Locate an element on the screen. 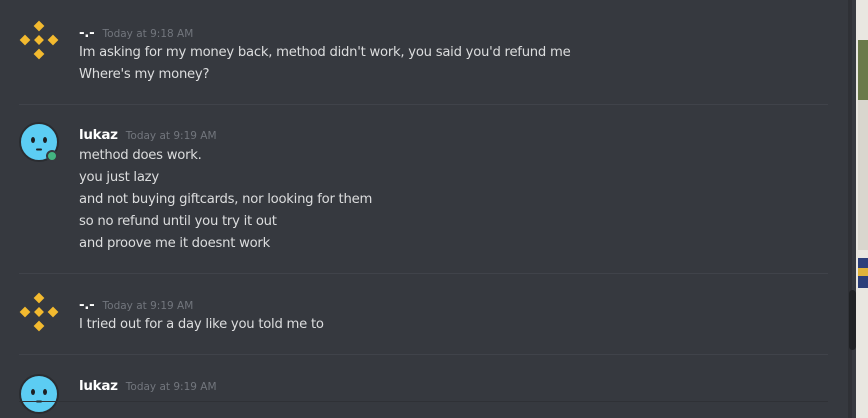 The width and height of the screenshot is (868, 418). online-status-indicator is located at coordinates (52, 156).